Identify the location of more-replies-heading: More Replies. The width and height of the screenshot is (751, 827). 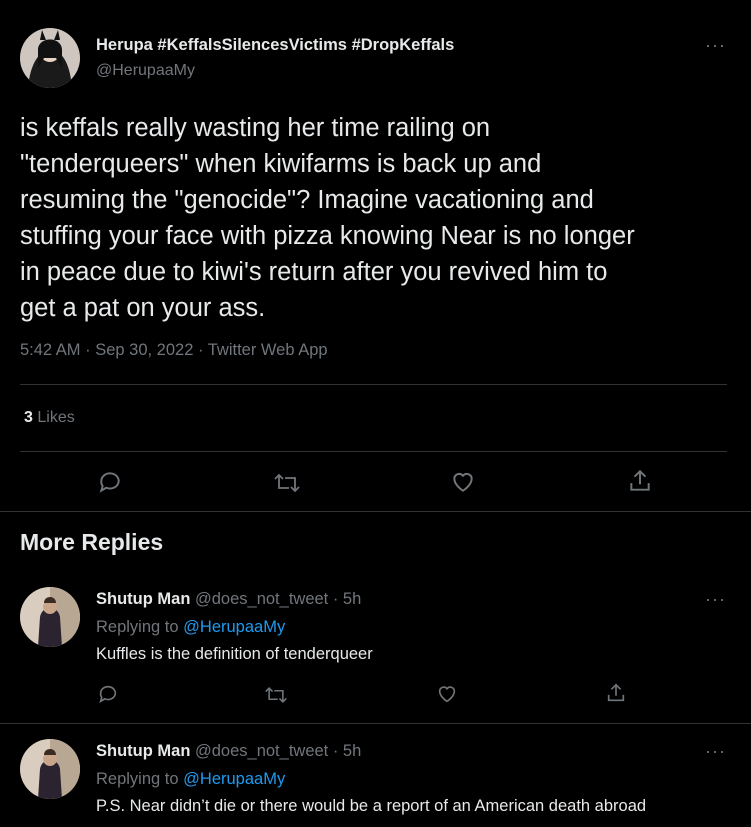
(92, 542).